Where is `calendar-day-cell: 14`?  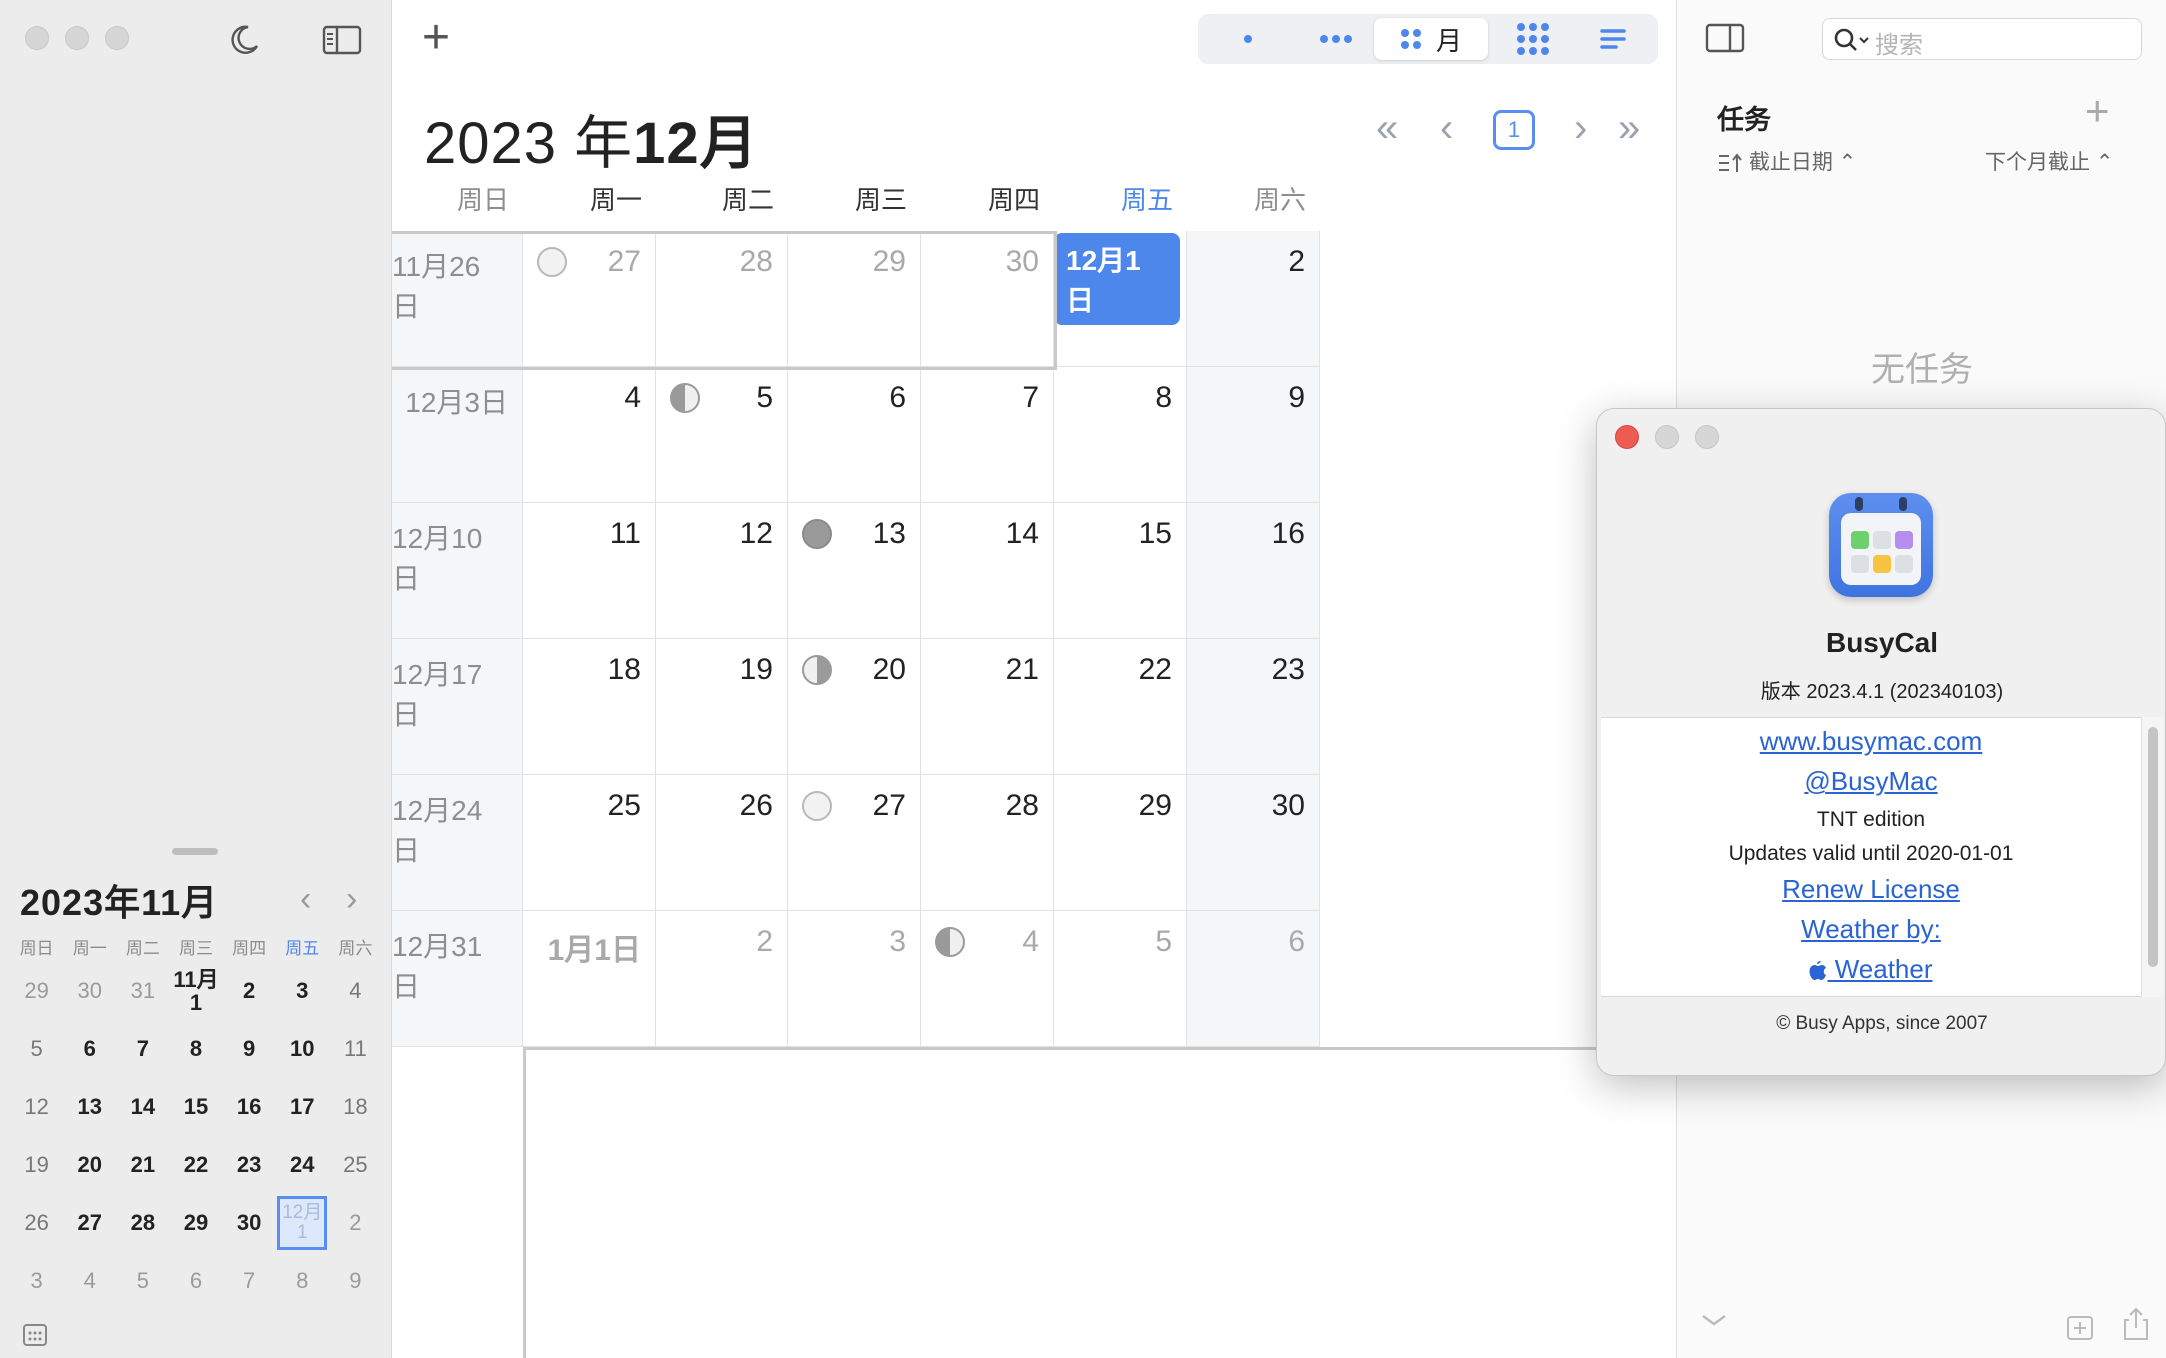
calendar-day-cell: 14 is located at coordinates (987, 571).